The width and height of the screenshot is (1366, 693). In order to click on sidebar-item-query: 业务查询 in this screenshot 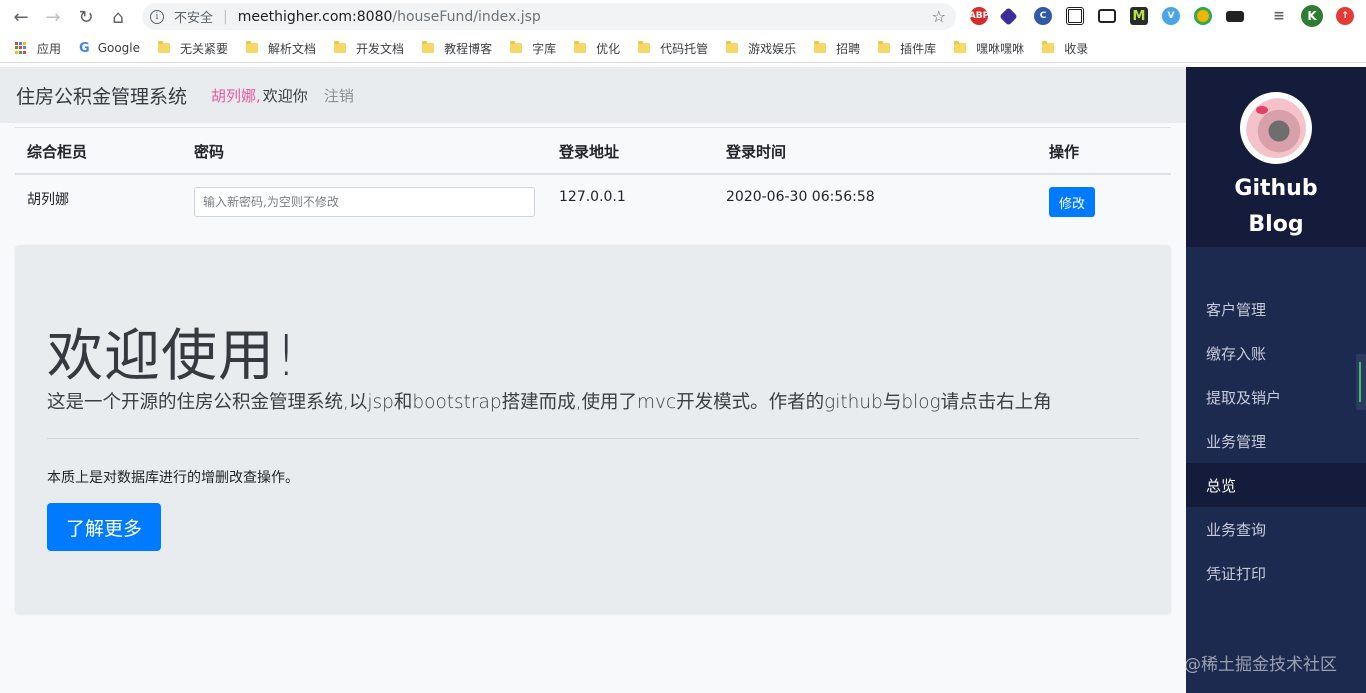, I will do `click(1276, 529)`.